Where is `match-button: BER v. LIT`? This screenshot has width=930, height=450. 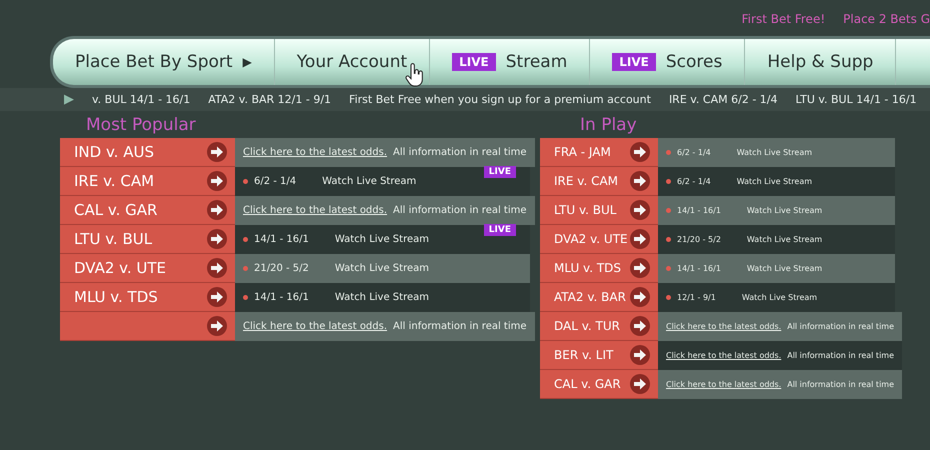
match-button: BER v. LIT is located at coordinates (599, 355).